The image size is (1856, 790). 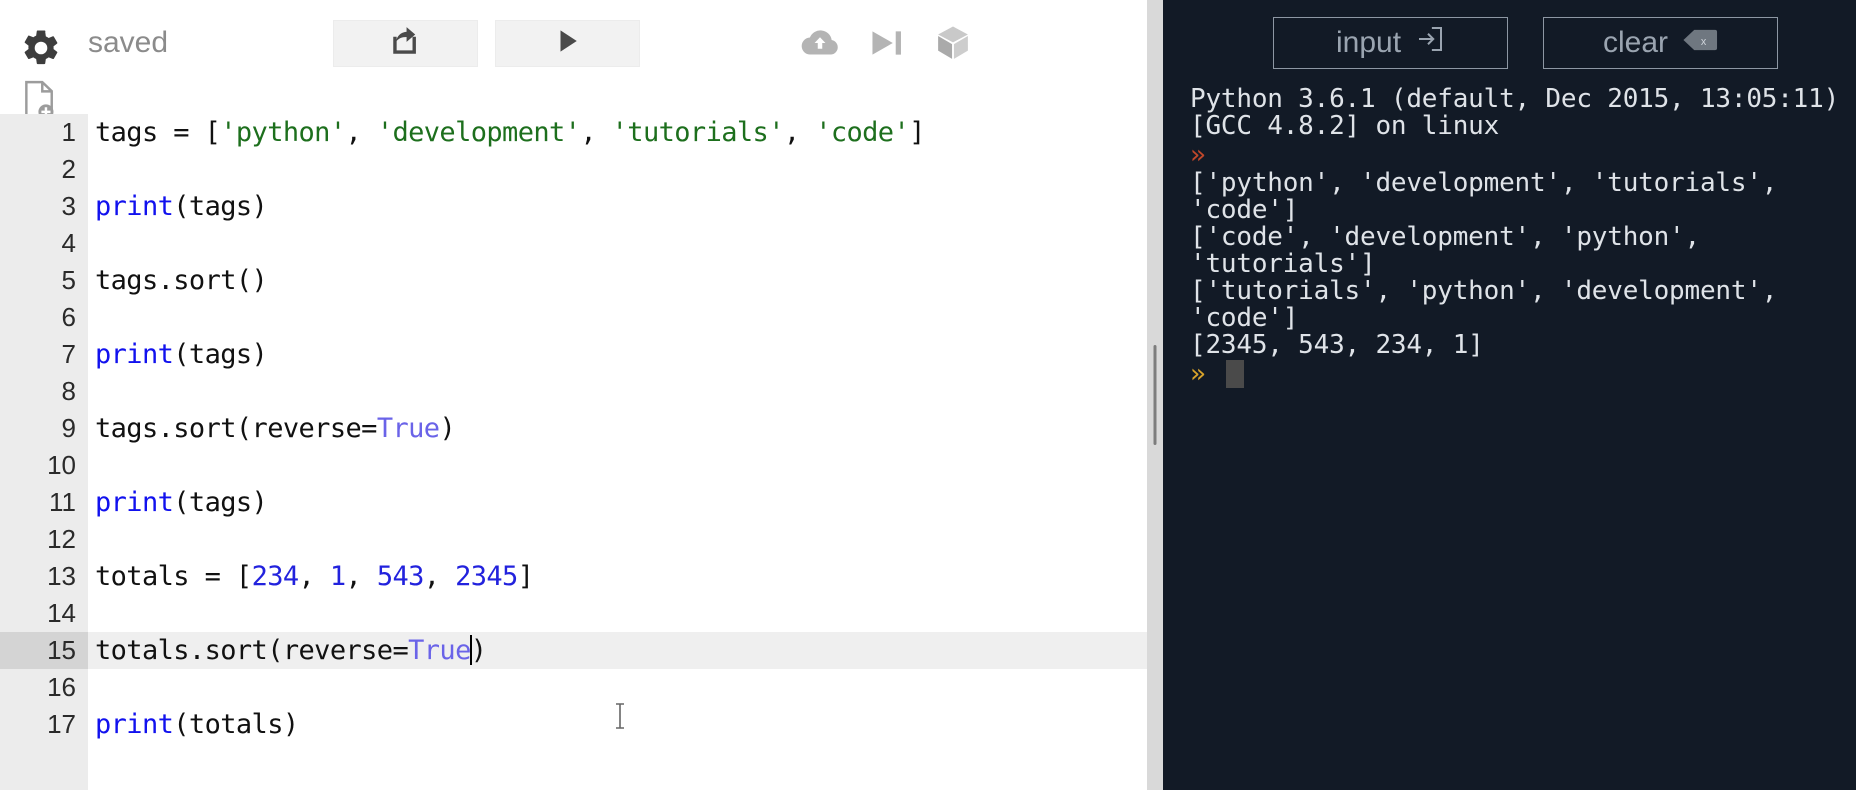 I want to click on code-line: 12, so click(x=573, y=539).